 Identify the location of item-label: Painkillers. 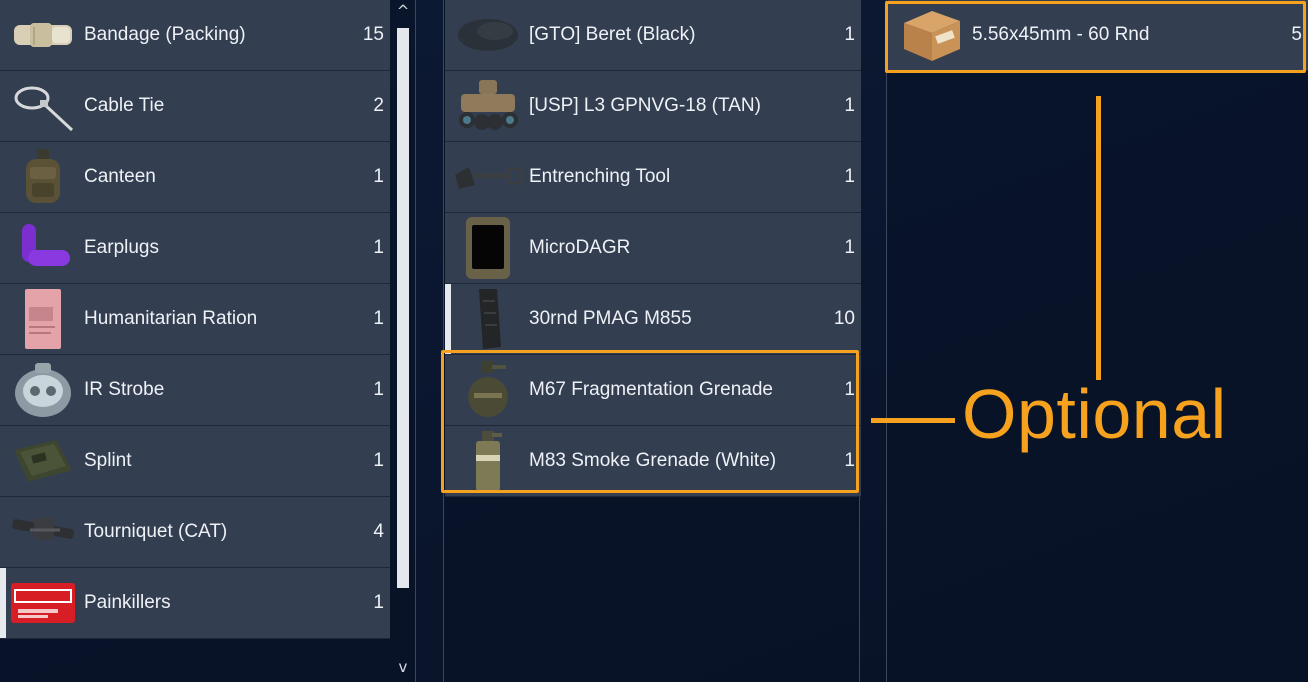
(127, 602).